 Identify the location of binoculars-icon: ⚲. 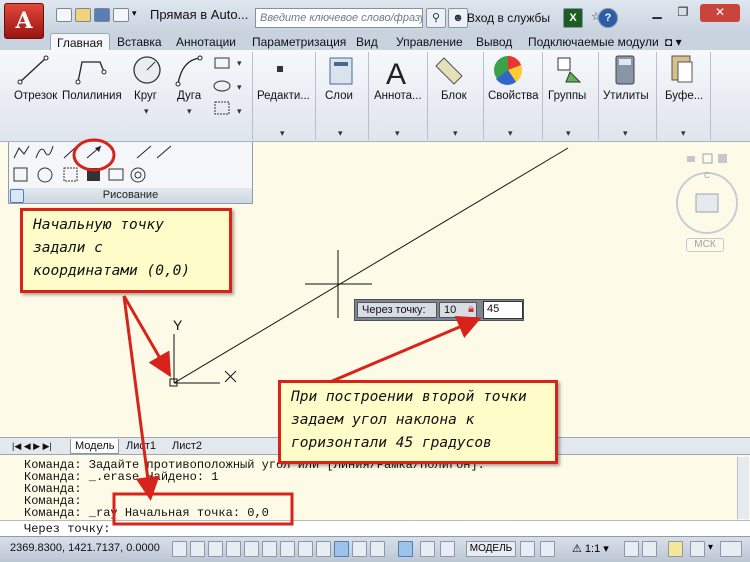
(436, 18).